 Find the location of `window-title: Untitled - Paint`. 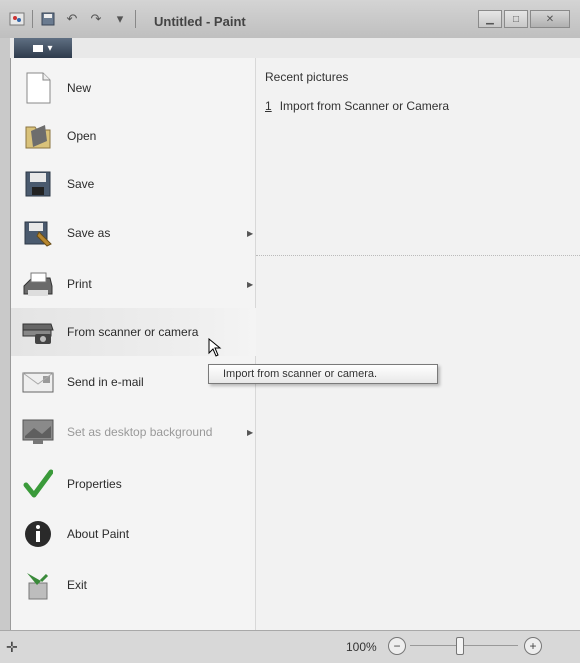

window-title: Untitled - Paint is located at coordinates (200, 21).